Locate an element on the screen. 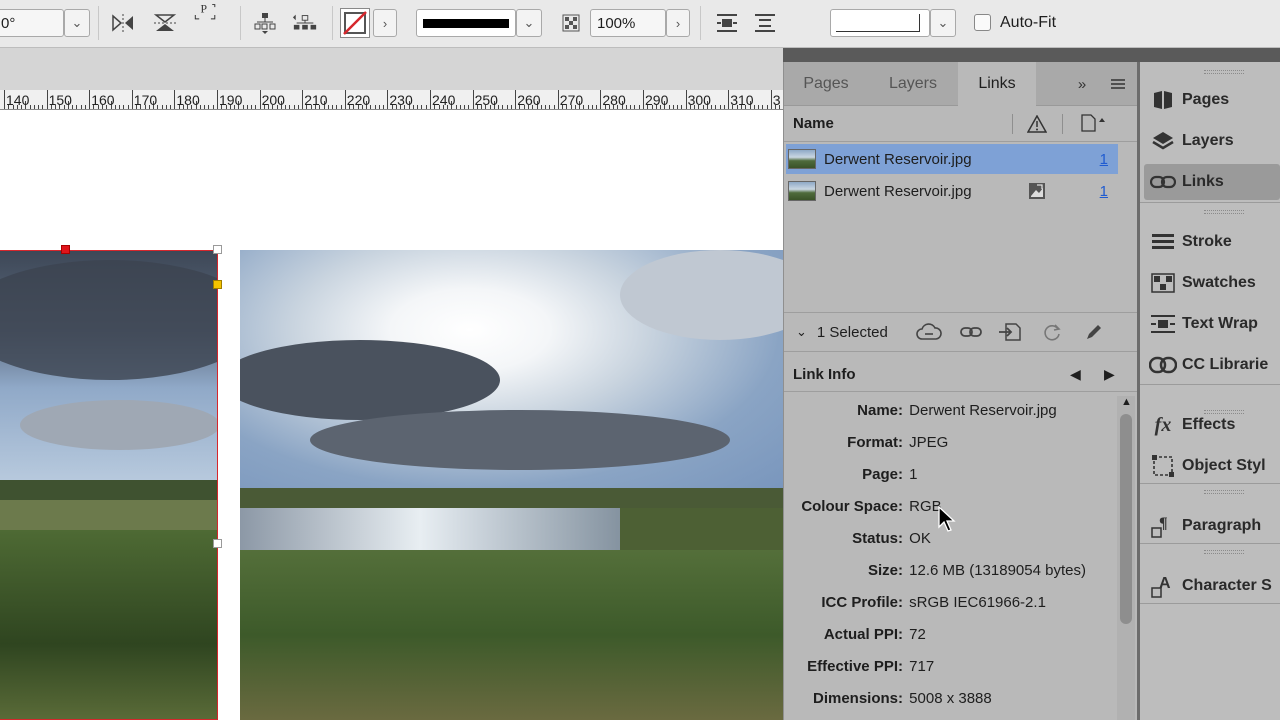 This screenshot has width=1280, height=720. rotate-reference-icon: P is located at coordinates (207, 13).